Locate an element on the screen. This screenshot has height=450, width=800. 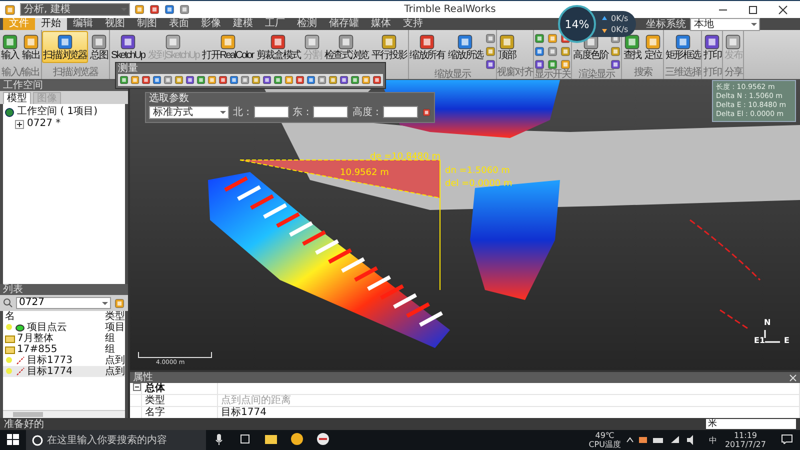
menu-tab: 影像 is located at coordinates (211, 24).